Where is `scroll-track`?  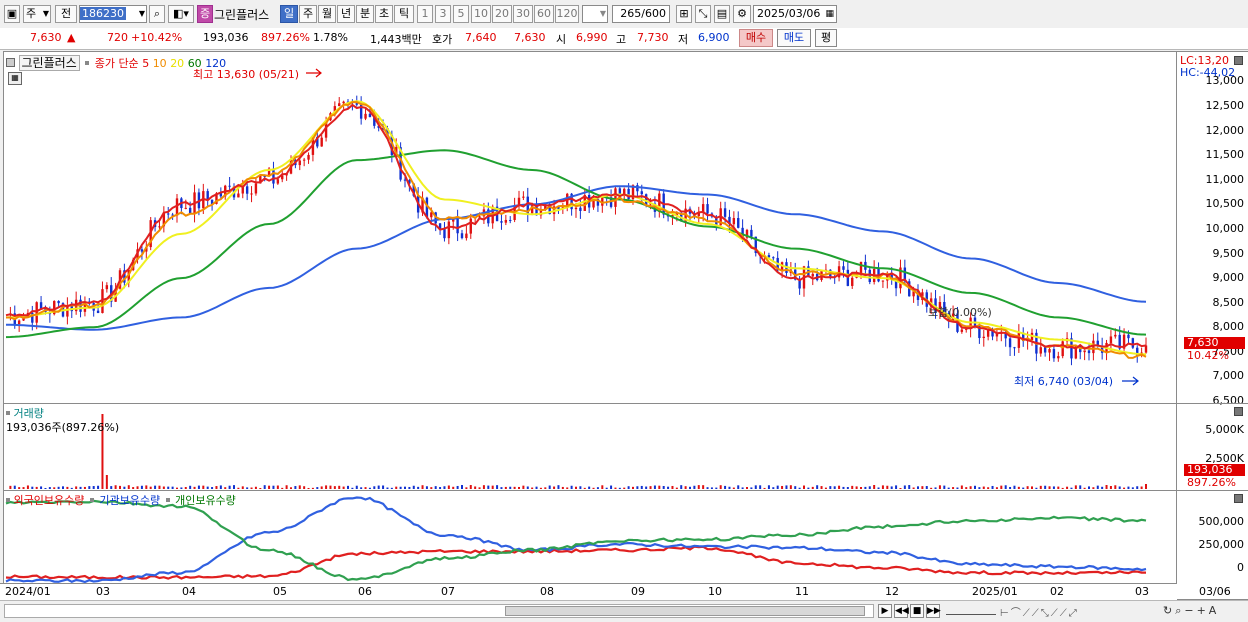
scroll-track is located at coordinates (439, 611).